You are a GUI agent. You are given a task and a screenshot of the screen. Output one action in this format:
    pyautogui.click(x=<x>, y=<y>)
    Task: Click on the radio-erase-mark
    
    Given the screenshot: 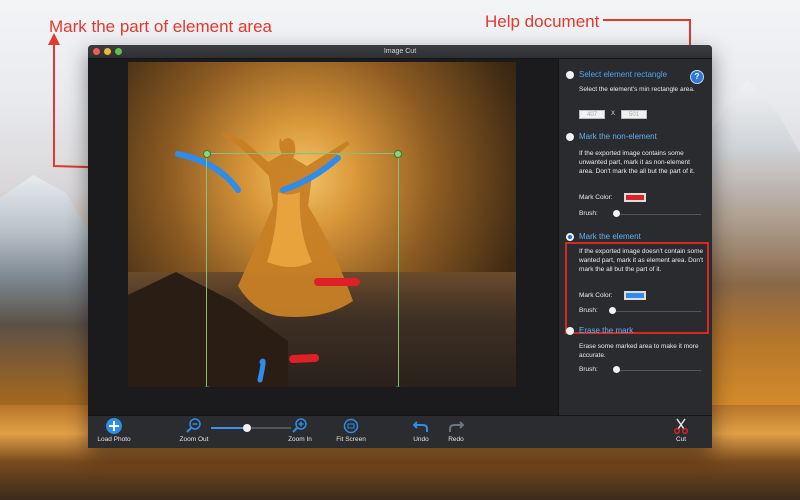 What is the action you would take?
    pyautogui.click(x=570, y=331)
    